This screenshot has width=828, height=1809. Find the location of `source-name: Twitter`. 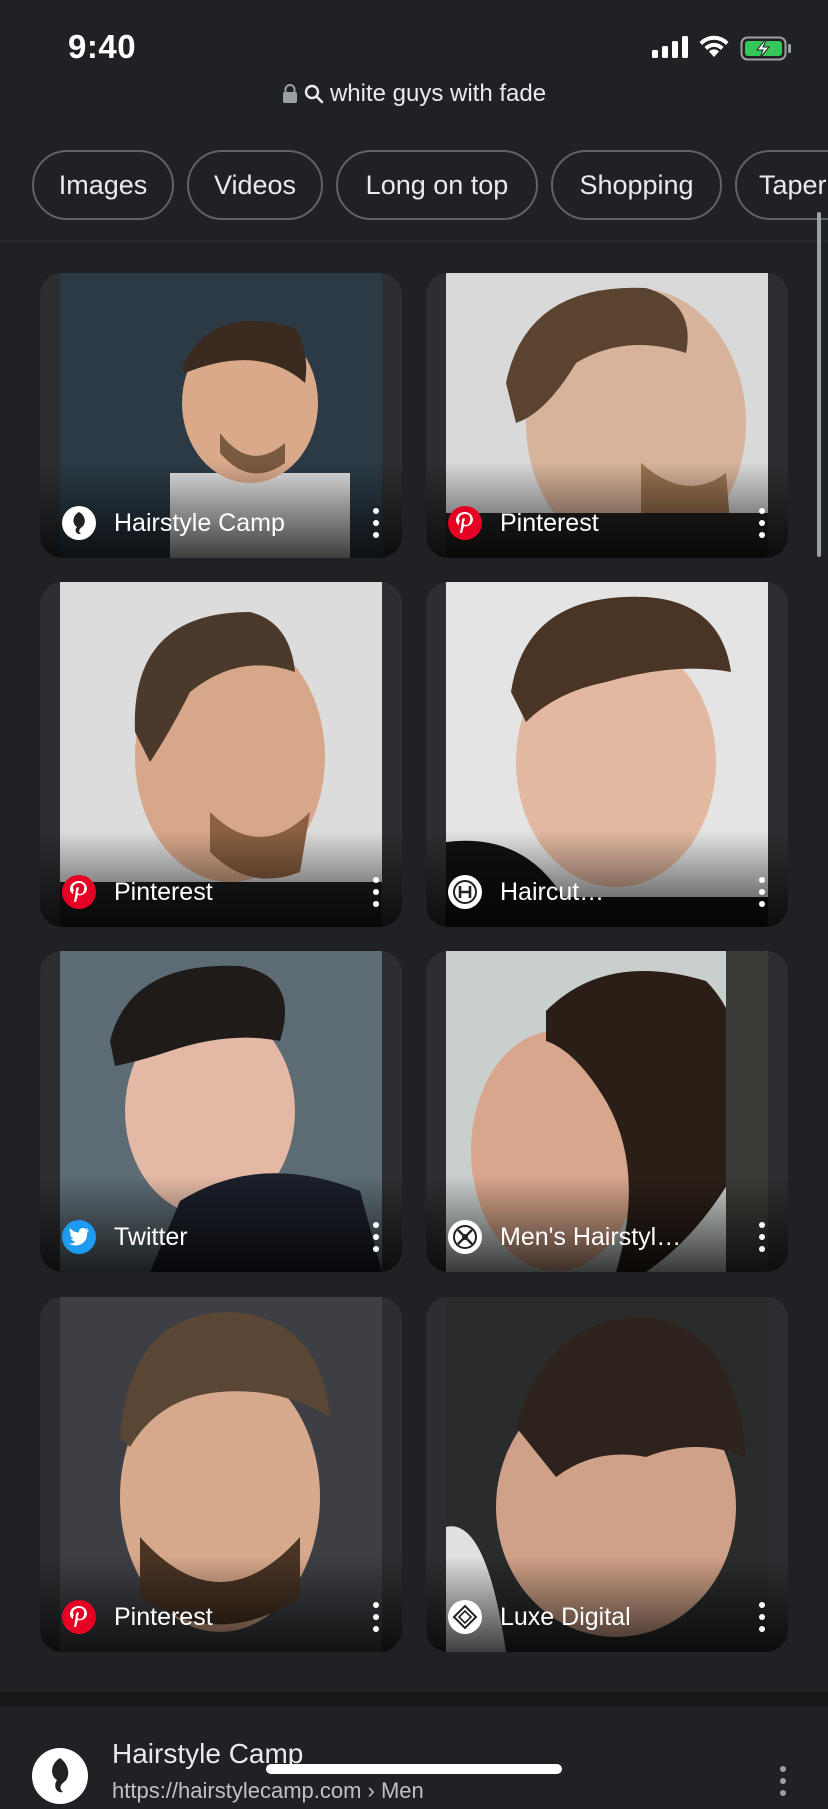

source-name: Twitter is located at coordinates (151, 1236).